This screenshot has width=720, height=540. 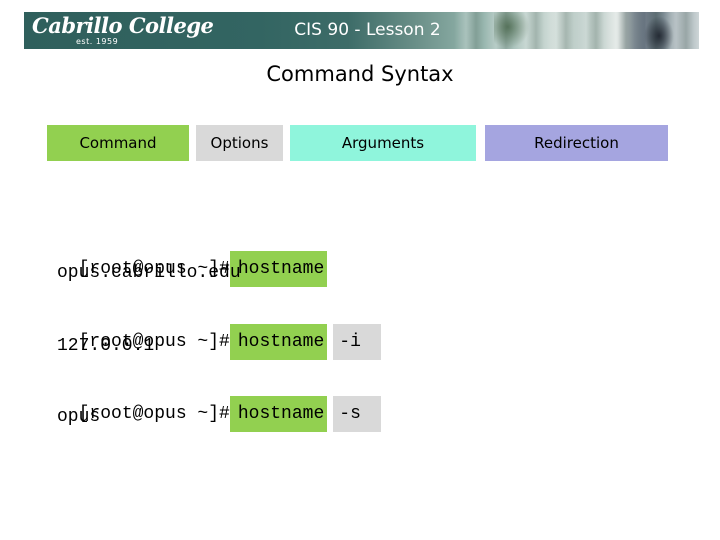 What do you see at coordinates (149, 273) in the screenshot?
I see `terminal-output: opus.cabrillo.edu` at bounding box center [149, 273].